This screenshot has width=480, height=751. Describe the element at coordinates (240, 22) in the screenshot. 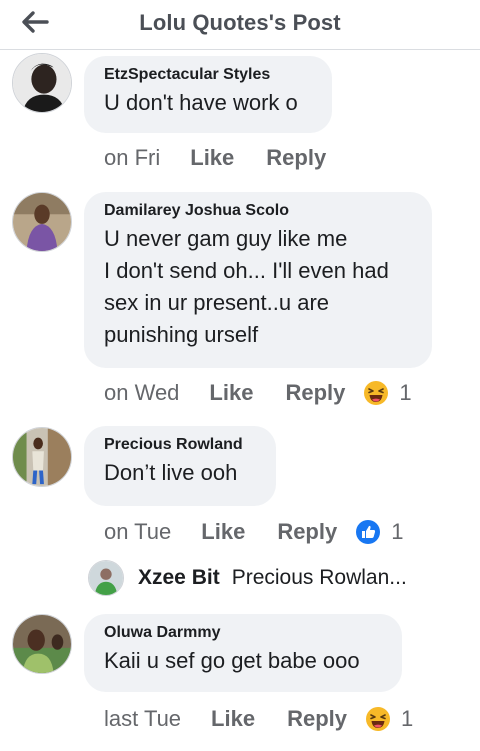

I see `page-title: Lolu Quotes's Post` at that location.